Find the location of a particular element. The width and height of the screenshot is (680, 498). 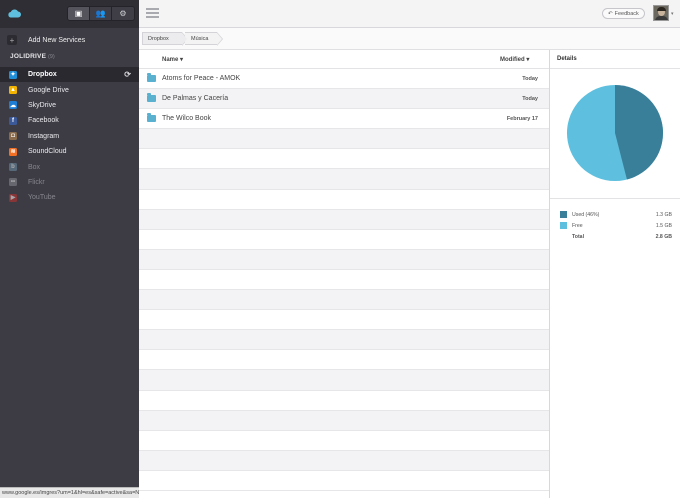

details-title: Details is located at coordinates (615, 59).